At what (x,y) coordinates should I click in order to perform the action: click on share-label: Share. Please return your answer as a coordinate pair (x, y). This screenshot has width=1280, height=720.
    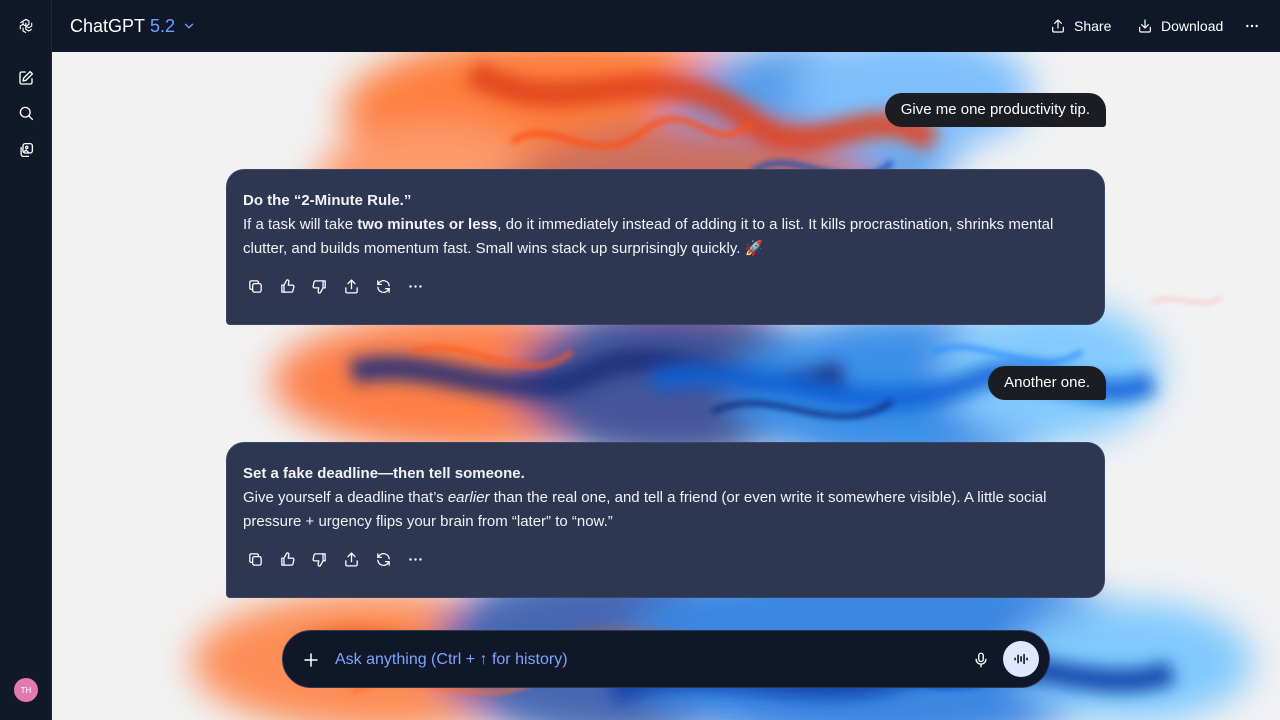
    Looking at the image, I should click on (1093, 26).